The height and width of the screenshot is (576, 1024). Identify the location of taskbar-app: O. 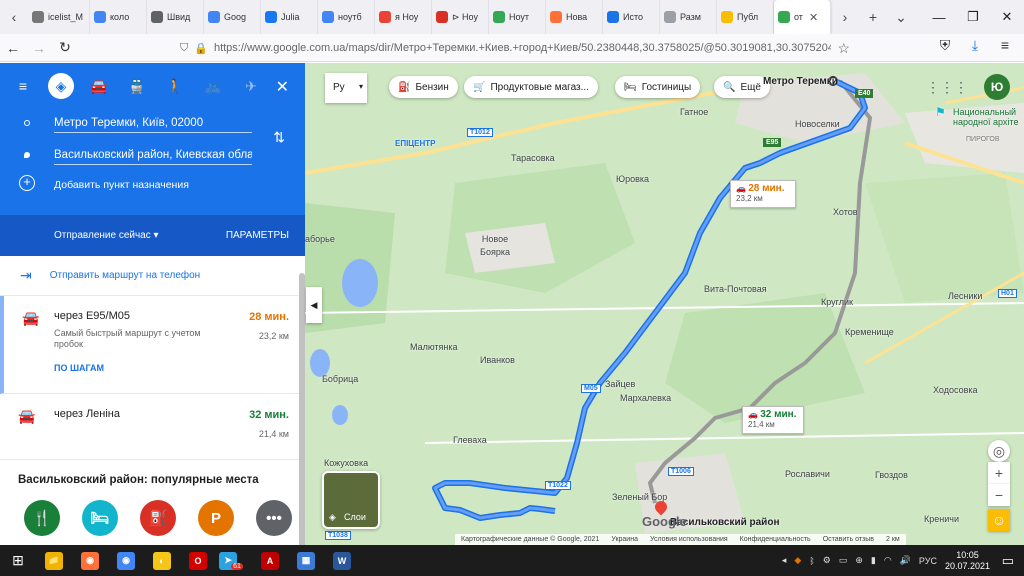
(198, 560).